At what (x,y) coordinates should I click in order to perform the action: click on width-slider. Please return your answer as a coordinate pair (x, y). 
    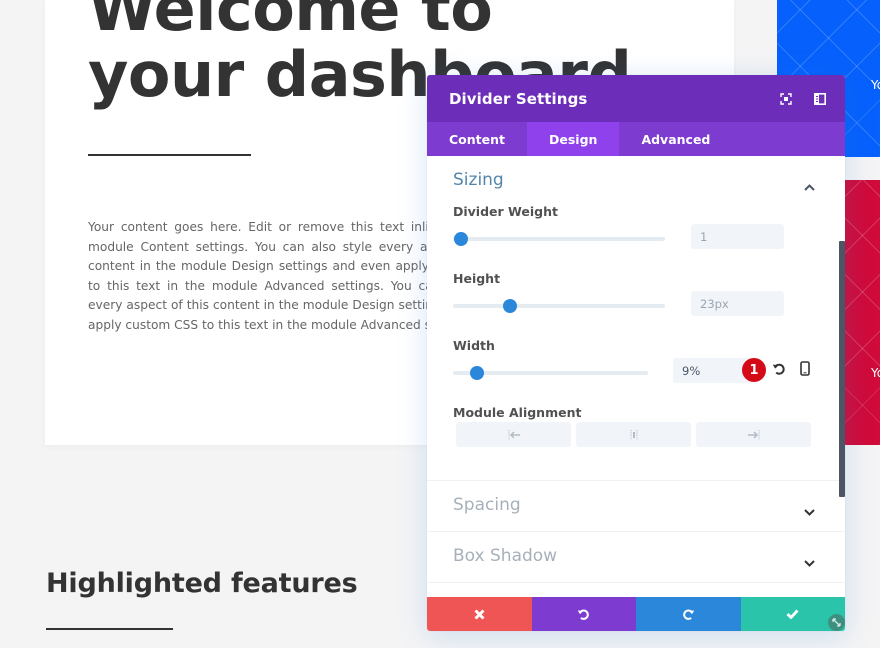
    Looking at the image, I should click on (550, 373).